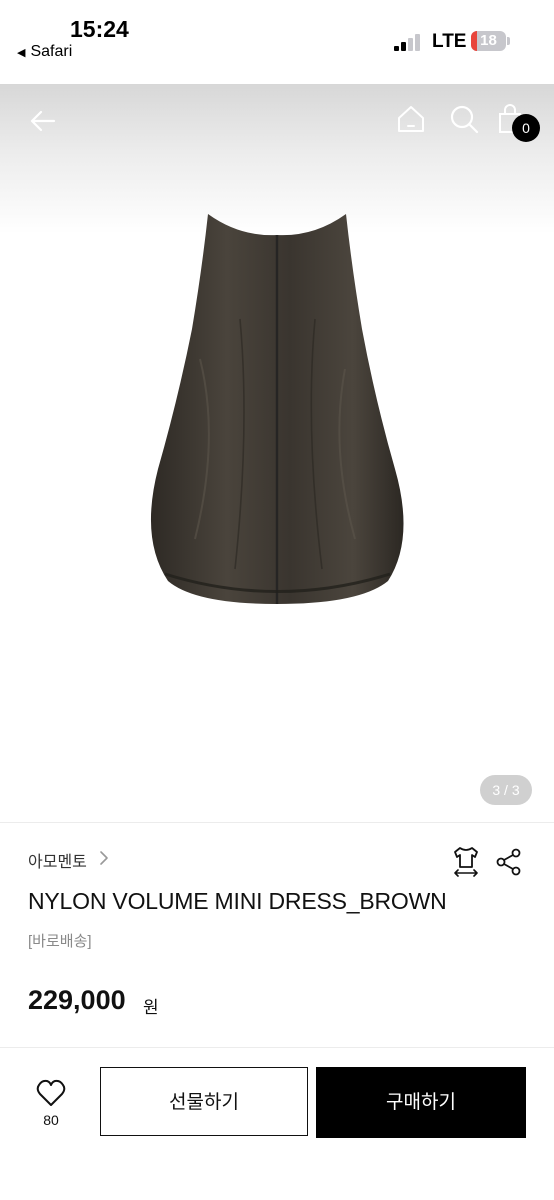 This screenshot has height=1200, width=554. What do you see at coordinates (204, 1101) in the screenshot?
I see `gift-button: 선물하기` at bounding box center [204, 1101].